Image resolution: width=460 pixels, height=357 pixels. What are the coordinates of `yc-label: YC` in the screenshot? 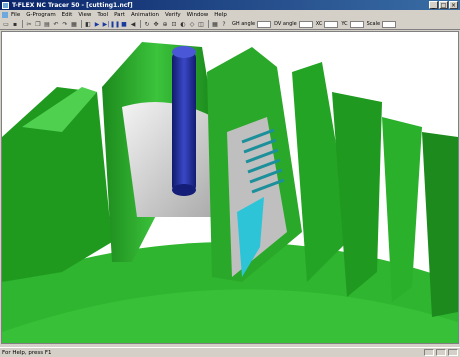 It's located at (344, 24).